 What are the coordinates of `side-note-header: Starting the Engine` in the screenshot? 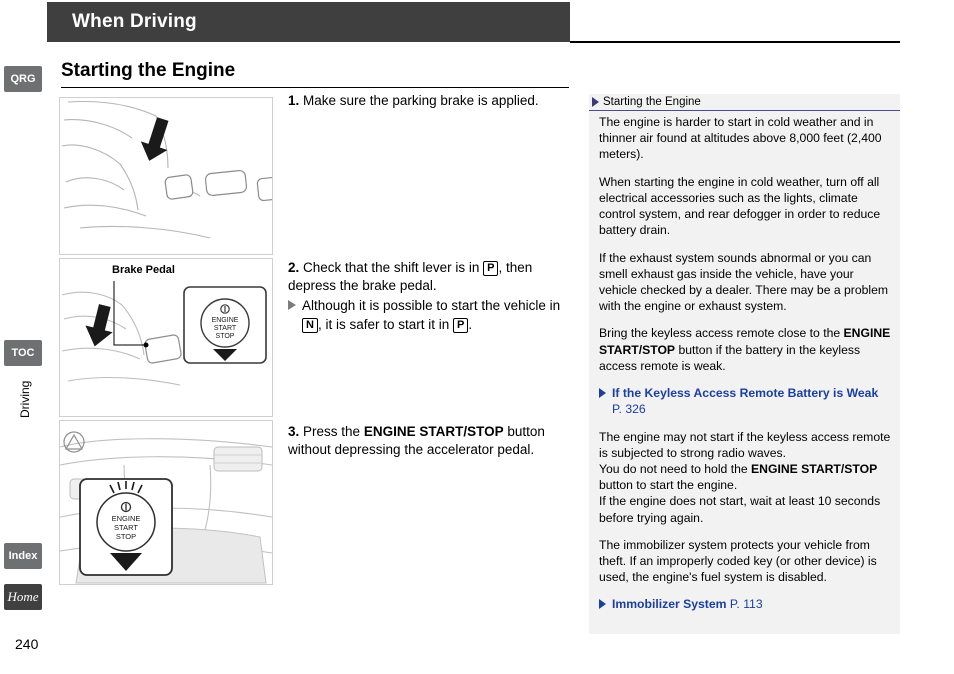 It's located at (744, 102).